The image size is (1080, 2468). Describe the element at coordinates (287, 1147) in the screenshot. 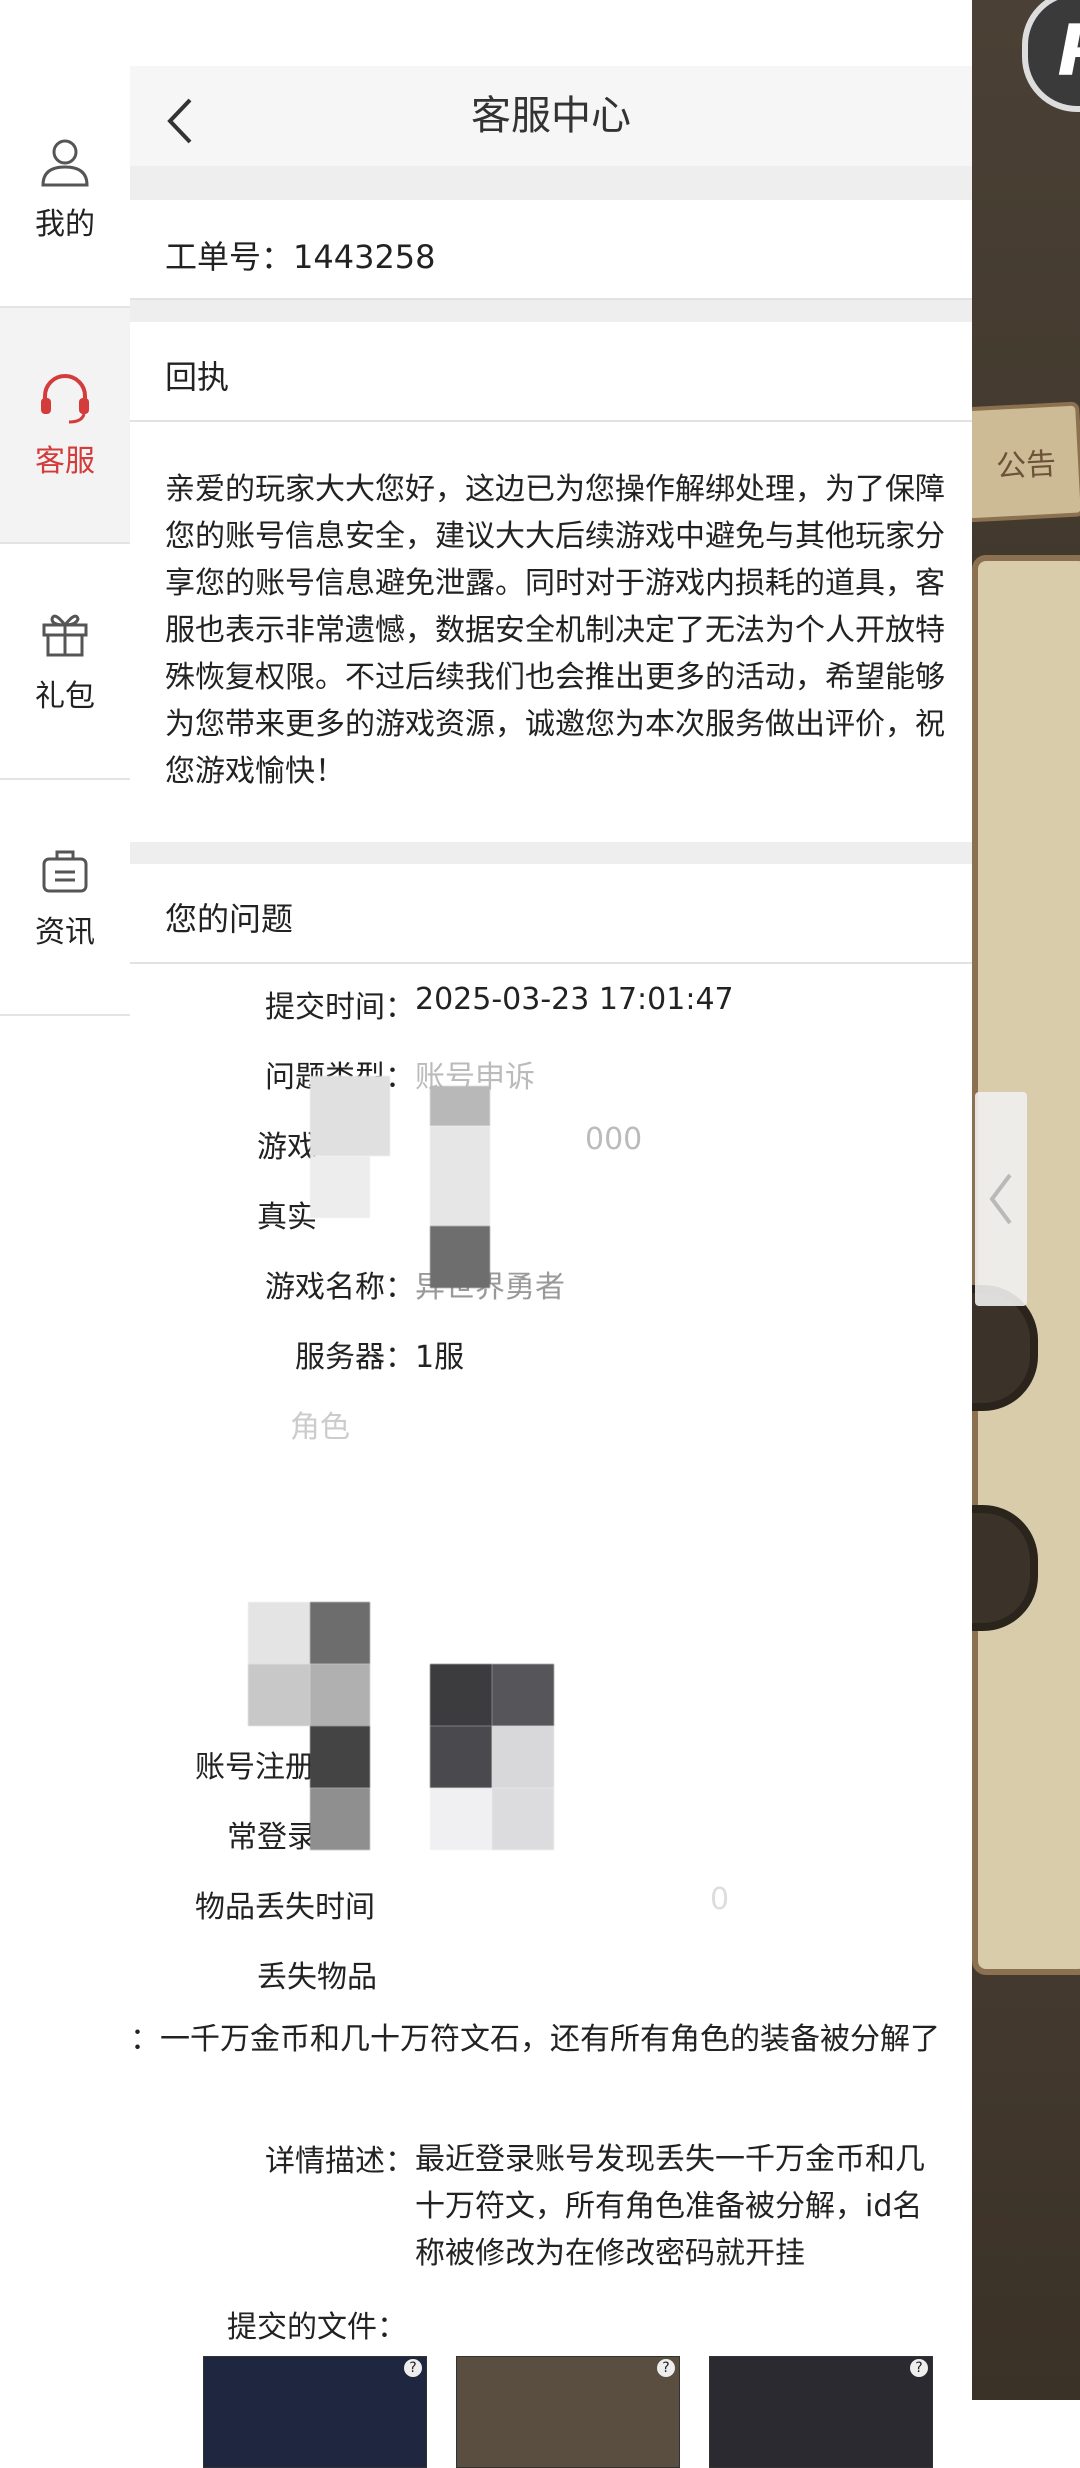

I see `game-id-label: 游戏` at that location.